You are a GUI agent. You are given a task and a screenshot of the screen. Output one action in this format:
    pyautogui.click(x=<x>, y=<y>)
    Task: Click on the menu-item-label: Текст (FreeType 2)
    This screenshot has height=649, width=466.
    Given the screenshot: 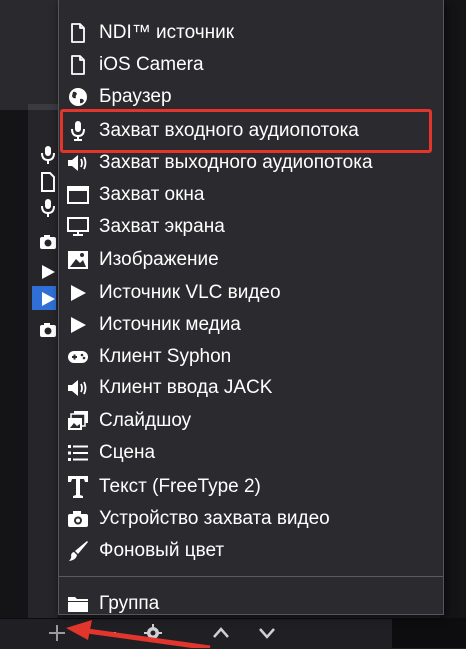 What is the action you would take?
    pyautogui.click(x=180, y=486)
    